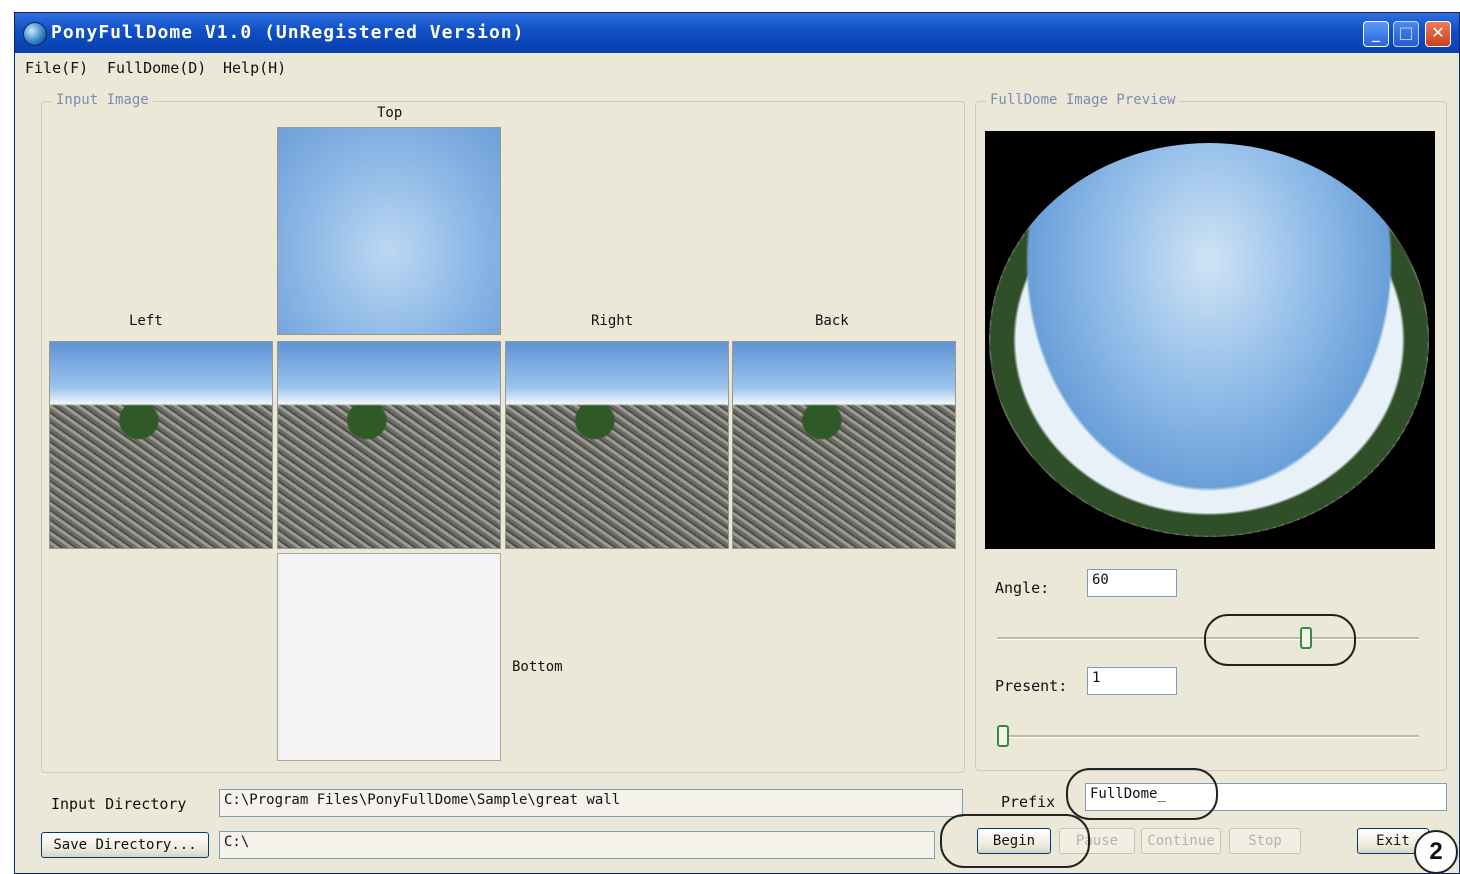  What do you see at coordinates (537, 667) in the screenshot?
I see `bottom-face-label: Bottom` at bounding box center [537, 667].